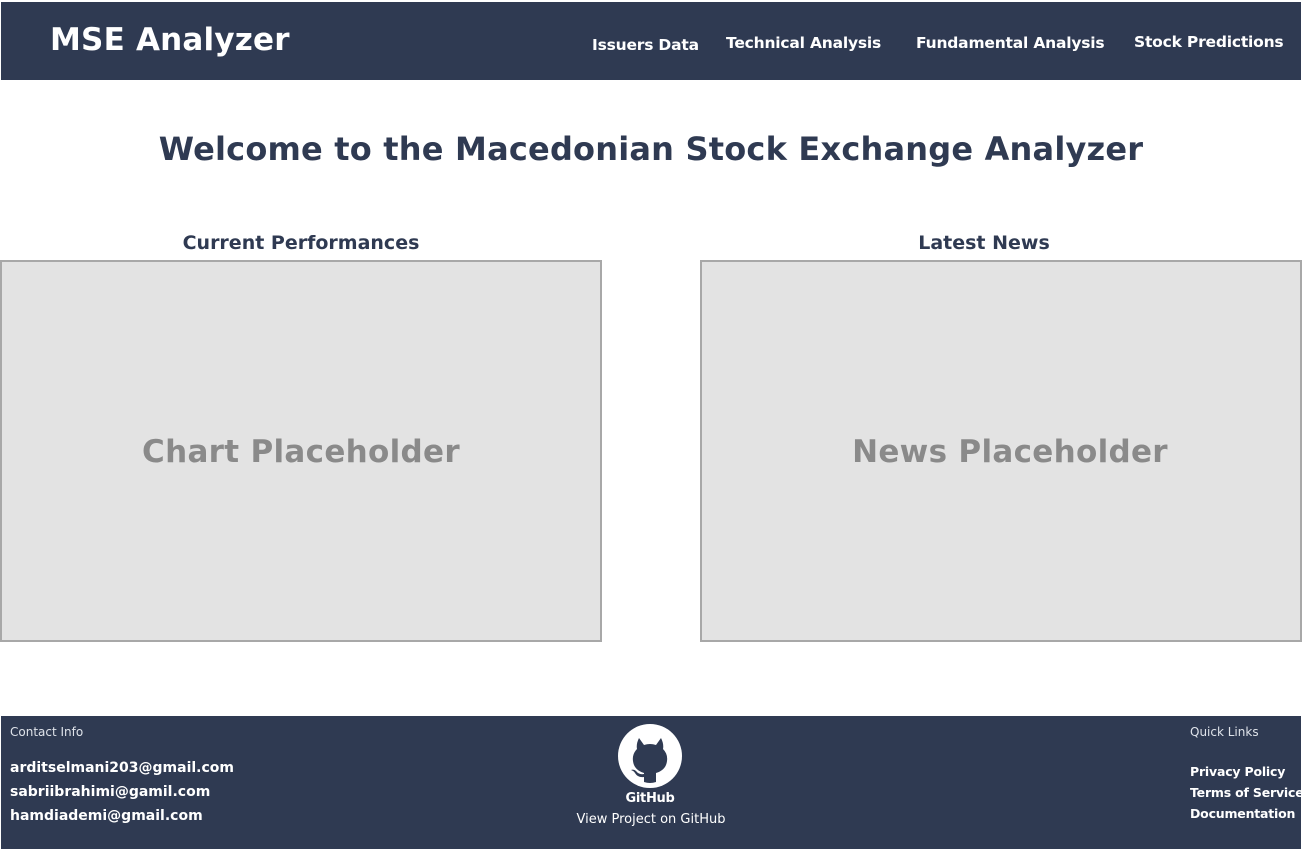  I want to click on news-placeholder-text: News Placeholder, so click(1010, 452).